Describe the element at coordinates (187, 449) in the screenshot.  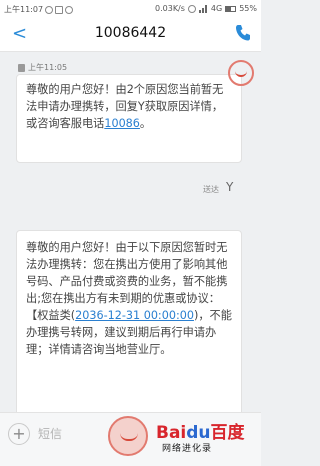
I see `watermark-caption: 网络进化录` at that location.